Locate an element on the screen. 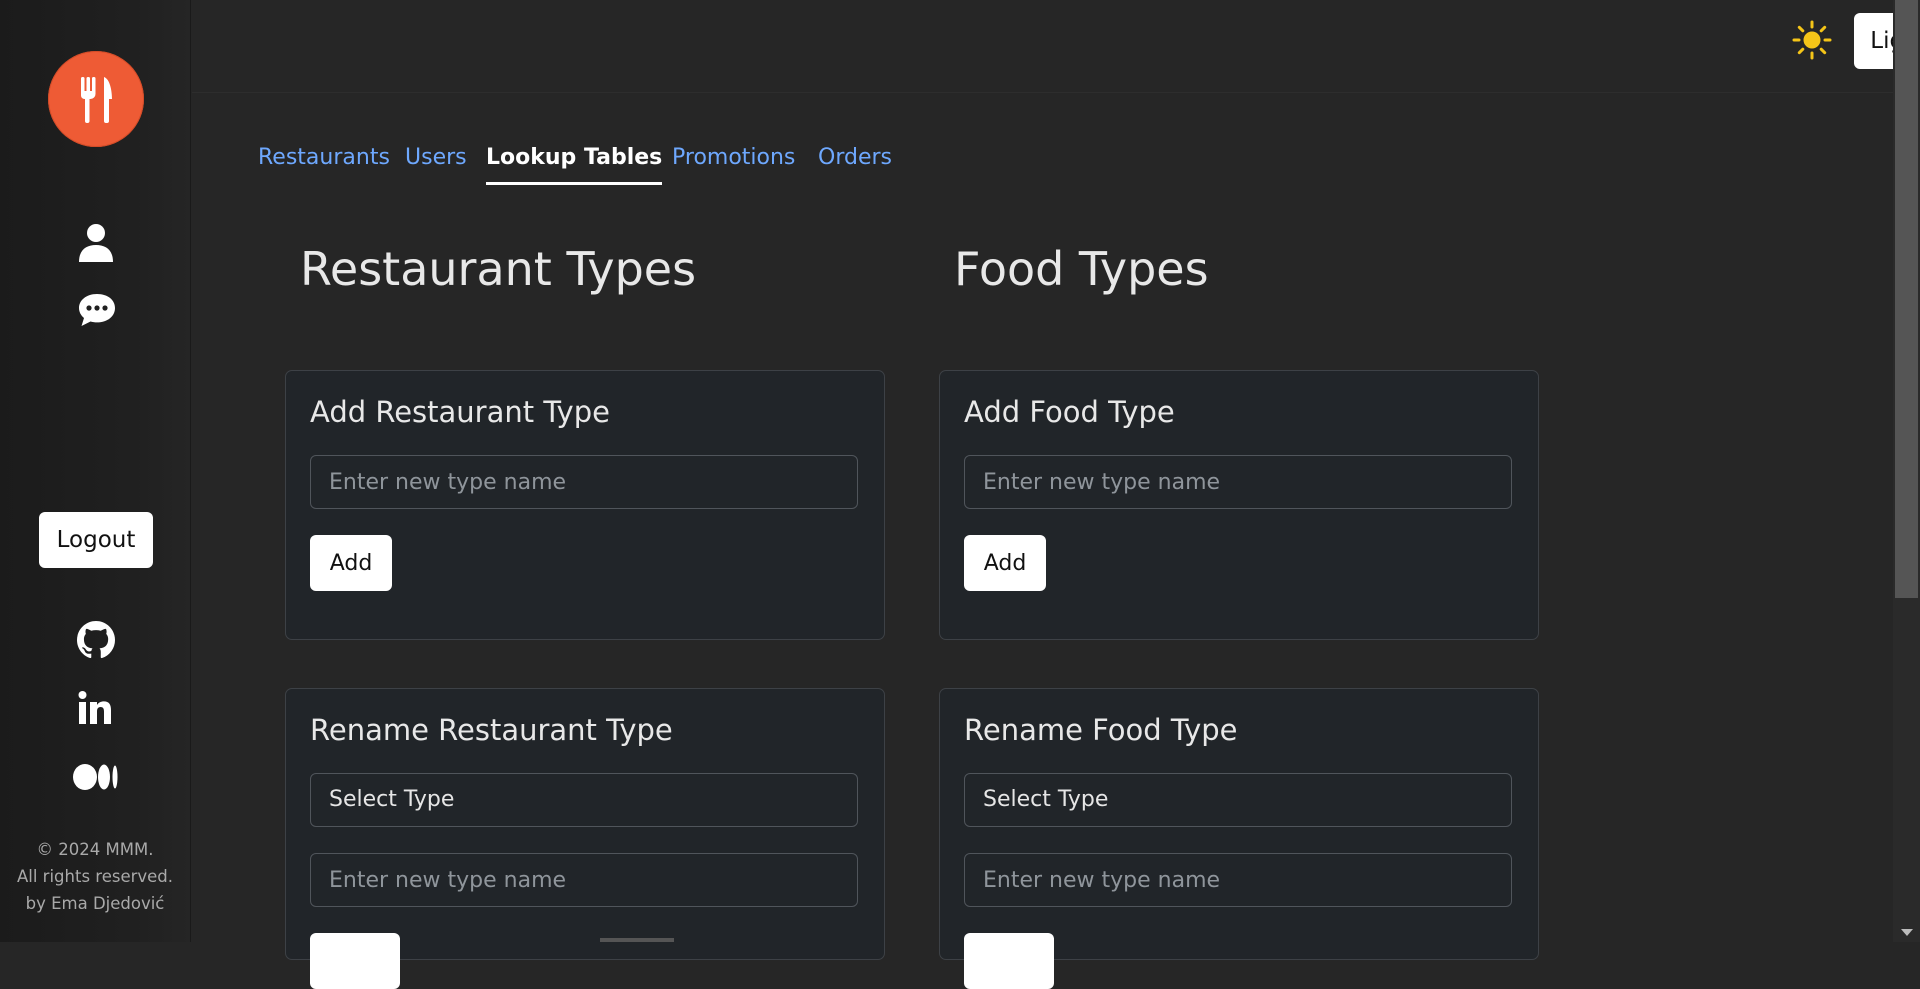 The width and height of the screenshot is (1920, 989). linkedin-icon is located at coordinates (96, 709).